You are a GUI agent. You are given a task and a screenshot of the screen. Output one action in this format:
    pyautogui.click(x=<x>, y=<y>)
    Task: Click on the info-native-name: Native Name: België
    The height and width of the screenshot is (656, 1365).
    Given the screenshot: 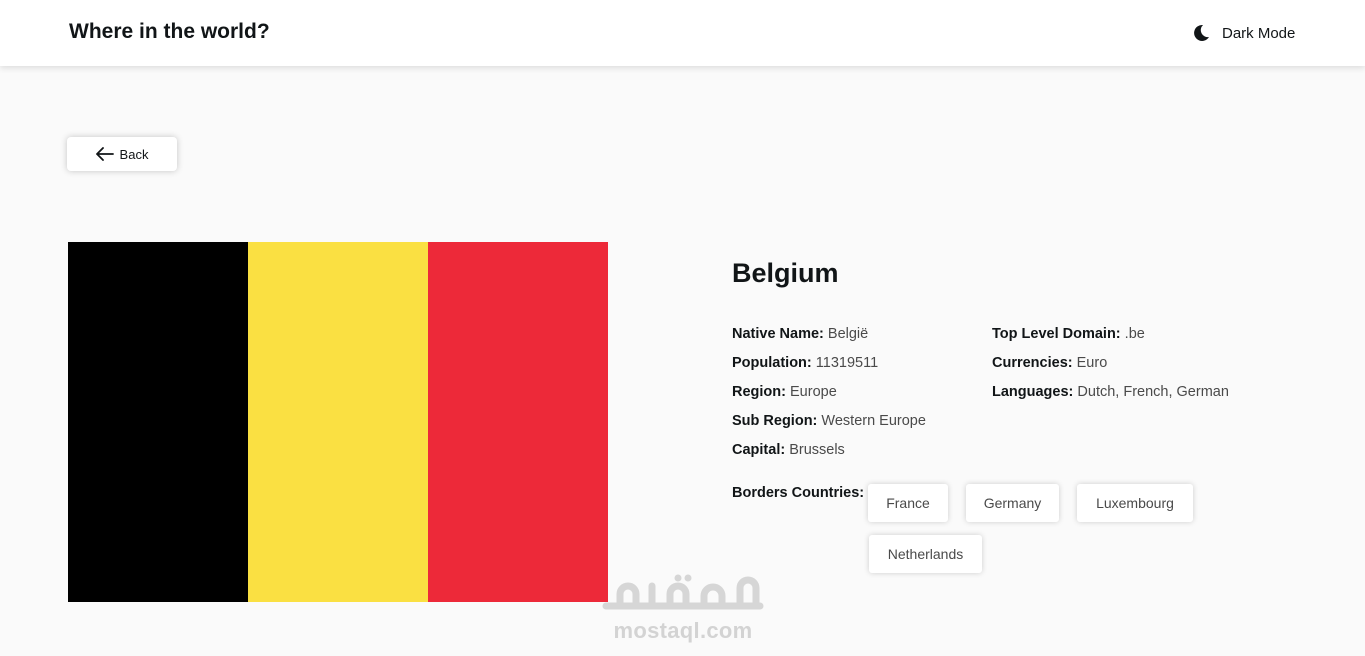 What is the action you would take?
    pyautogui.click(x=800, y=334)
    